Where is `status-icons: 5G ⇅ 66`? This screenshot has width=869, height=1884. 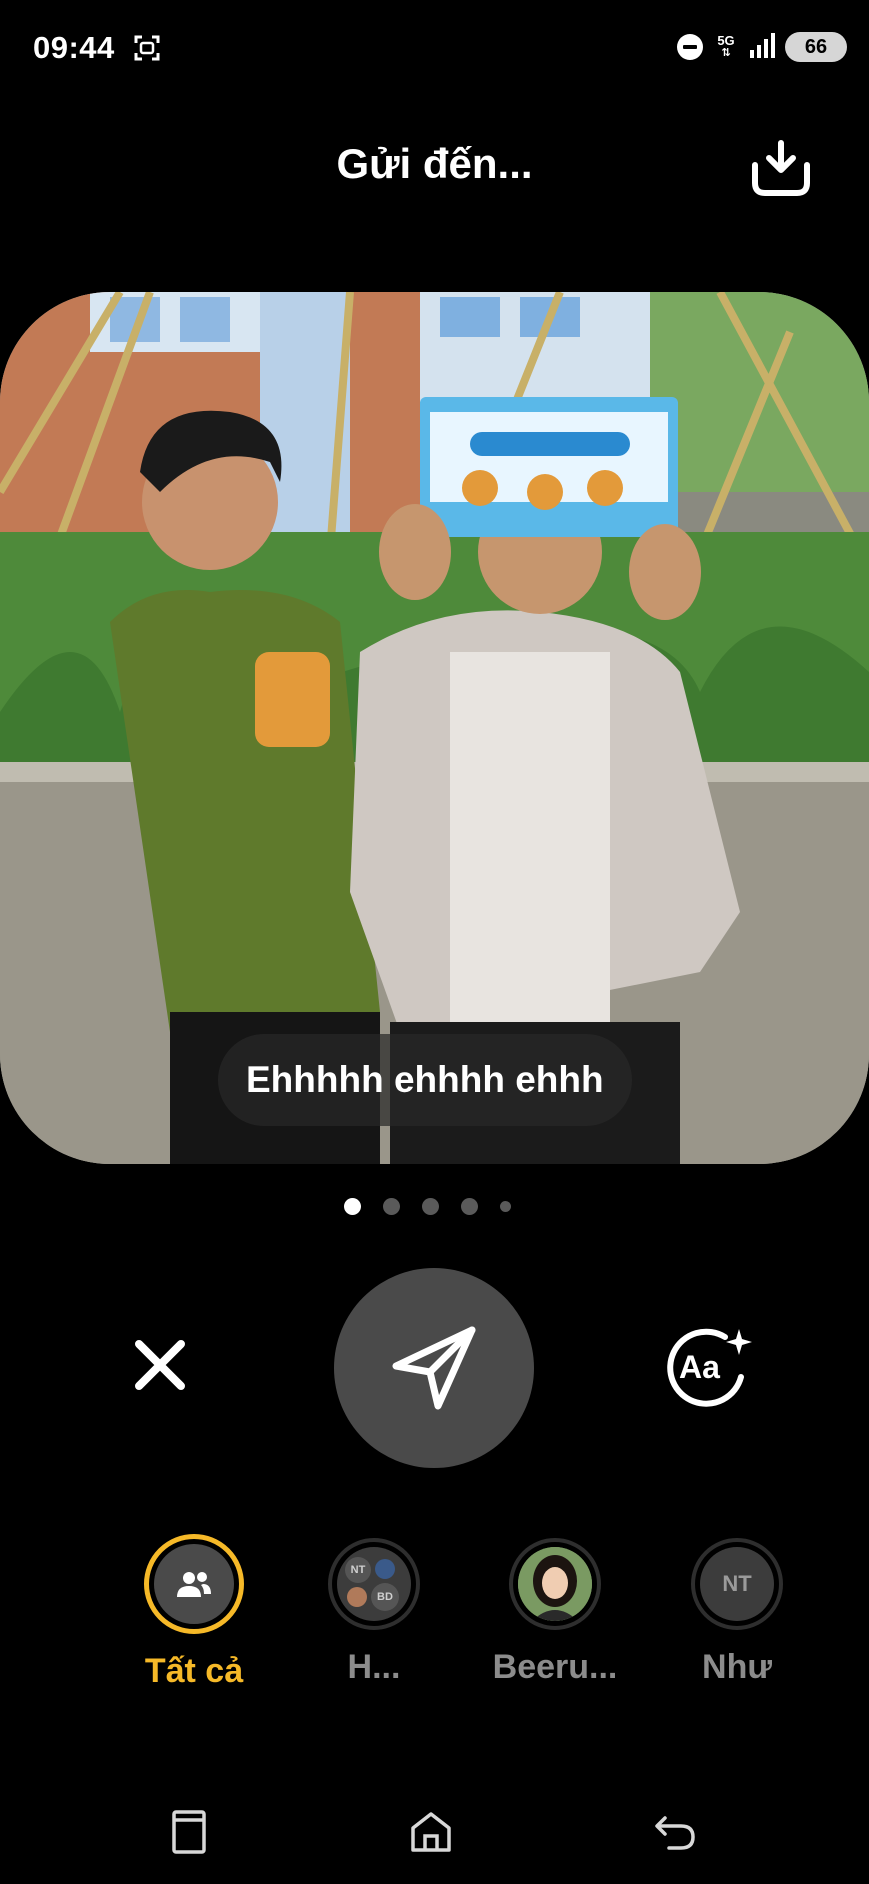
status-icons: 5G ⇅ 66 is located at coordinates (762, 47).